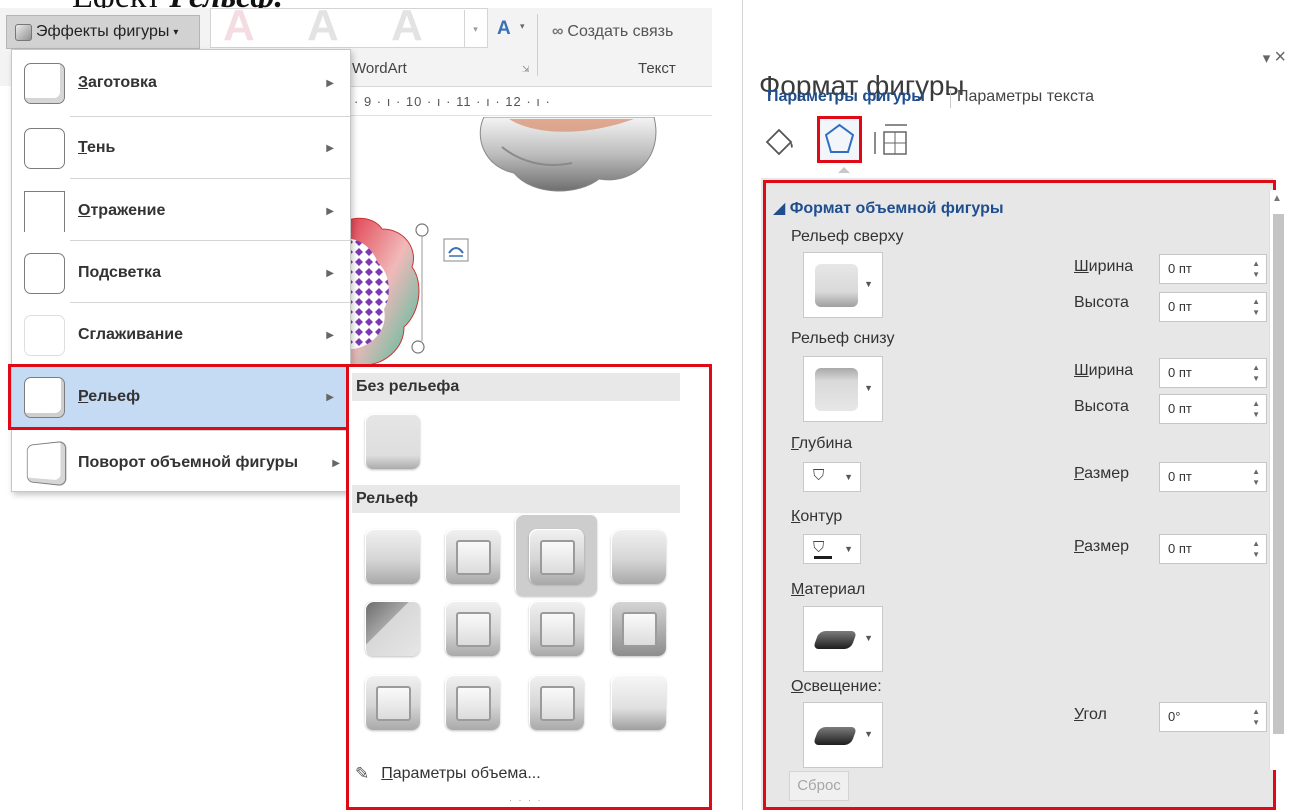 The image size is (1292, 810). Describe the element at coordinates (1278, 474) in the screenshot. I see `scroll-thumb` at that location.